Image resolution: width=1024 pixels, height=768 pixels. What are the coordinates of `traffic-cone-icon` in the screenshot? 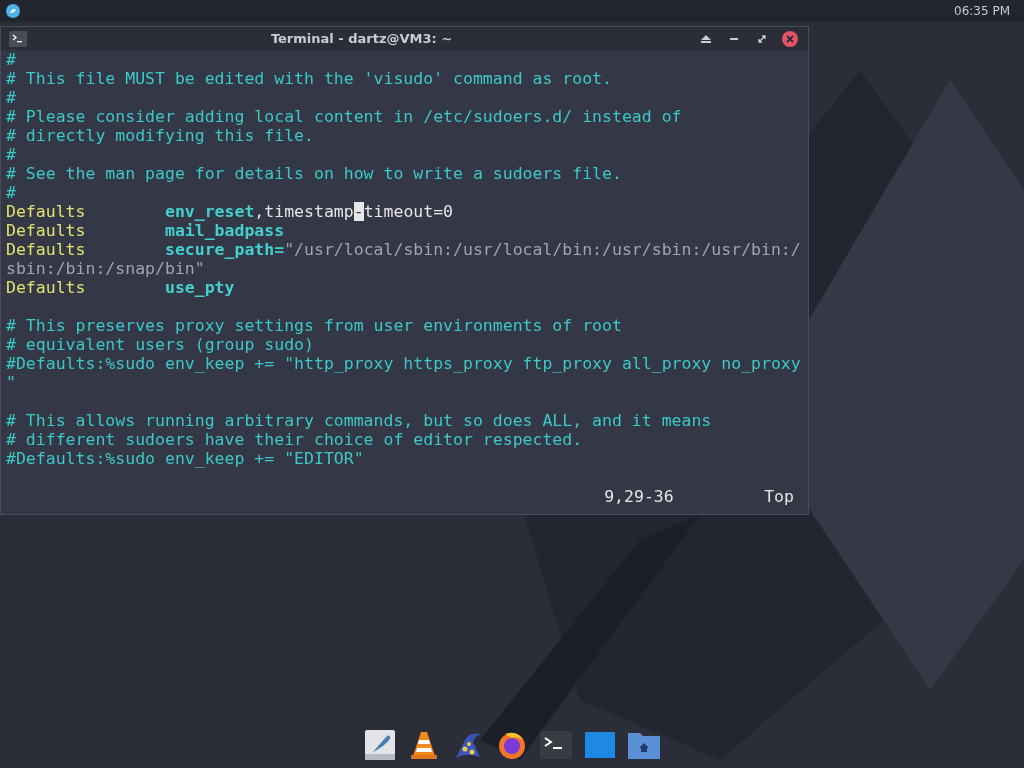 It's located at (424, 745).